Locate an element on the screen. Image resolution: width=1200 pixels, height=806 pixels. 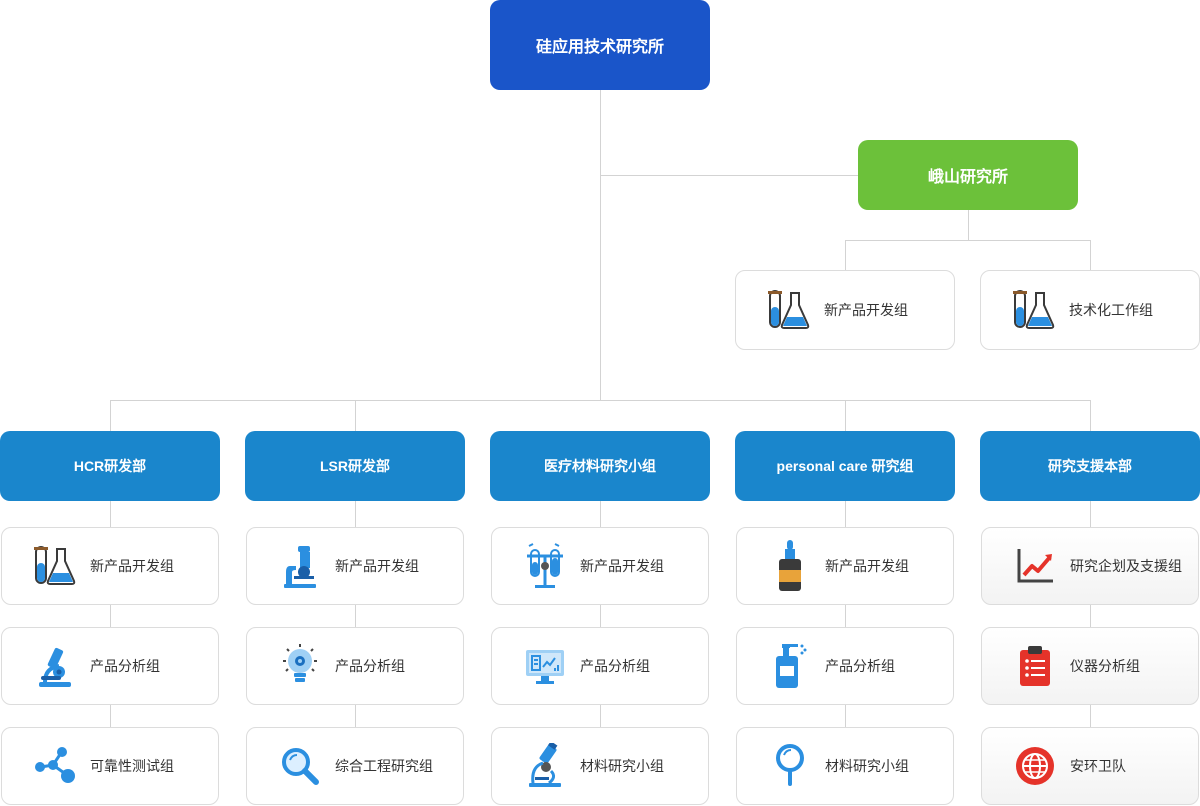
connector-branch-down is located at coordinates (968, 225).